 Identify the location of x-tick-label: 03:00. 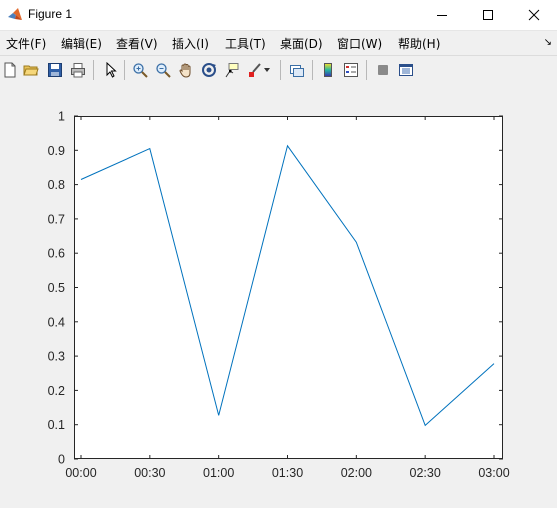
(493, 473).